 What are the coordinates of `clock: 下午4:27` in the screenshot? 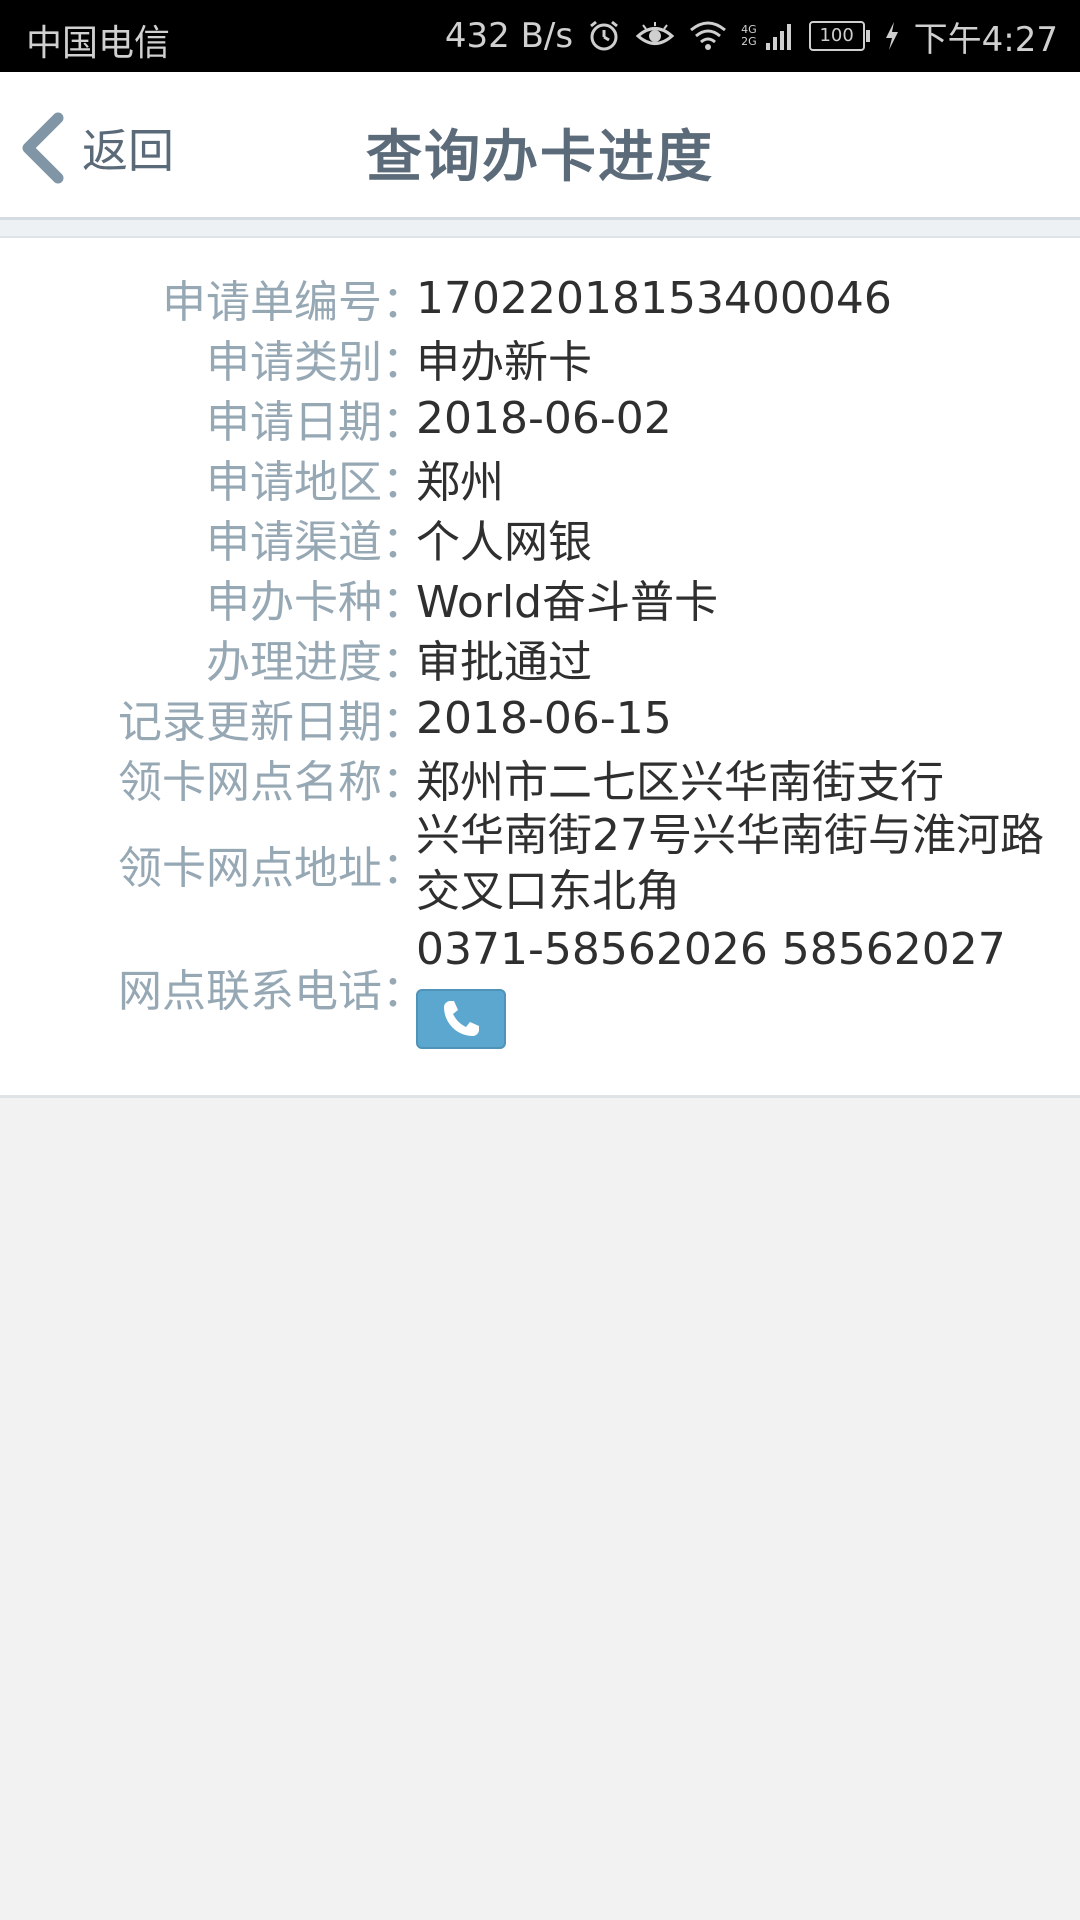 It's located at (985, 39).